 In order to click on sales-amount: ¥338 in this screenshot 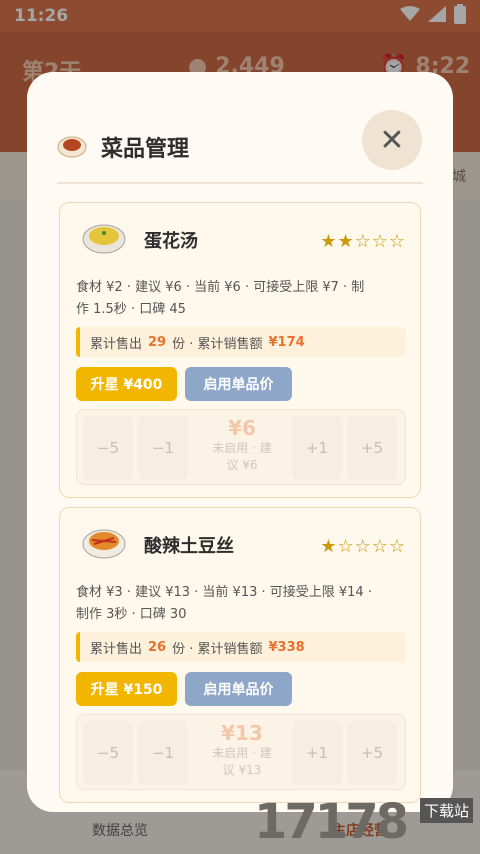, I will do `click(286, 647)`.